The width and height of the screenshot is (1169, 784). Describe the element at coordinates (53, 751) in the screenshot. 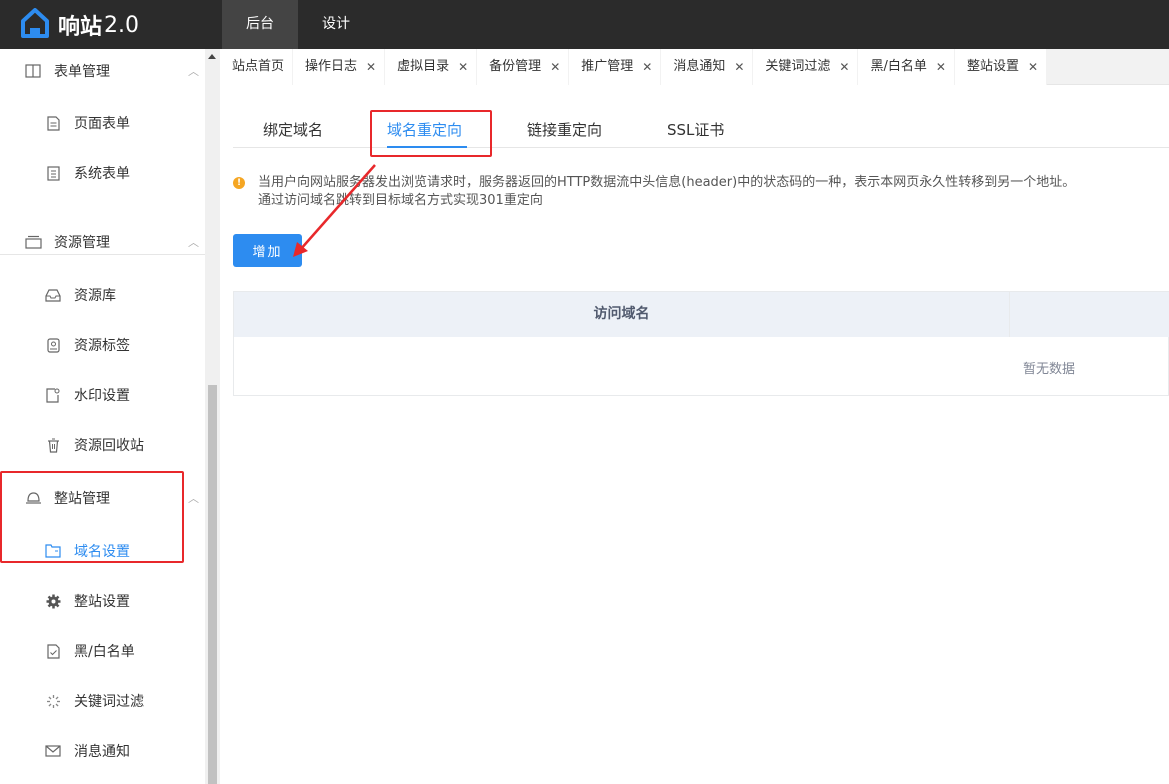

I see `mail-icon` at that location.